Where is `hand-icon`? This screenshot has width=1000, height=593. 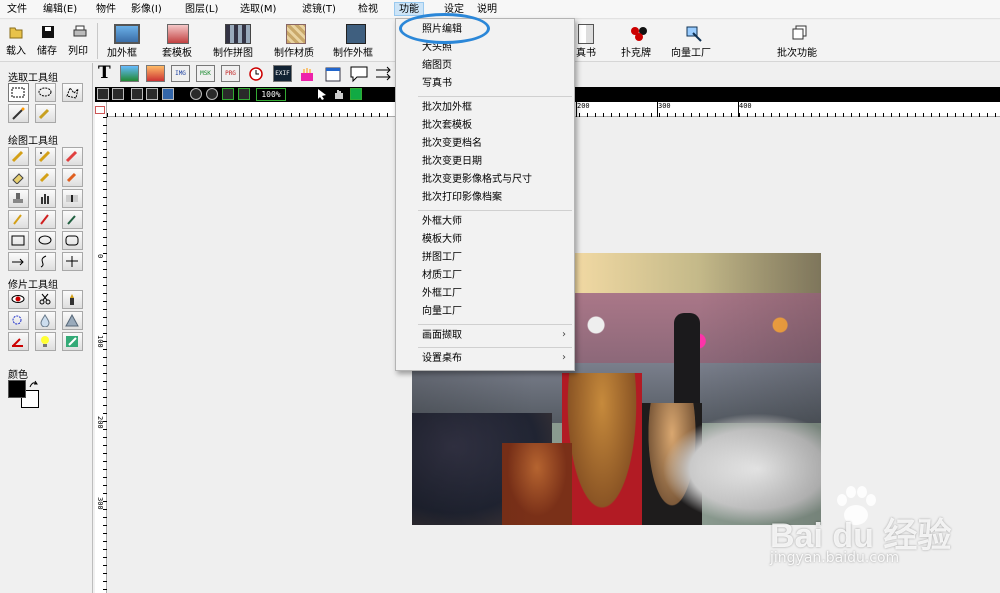 hand-icon is located at coordinates (45, 199).